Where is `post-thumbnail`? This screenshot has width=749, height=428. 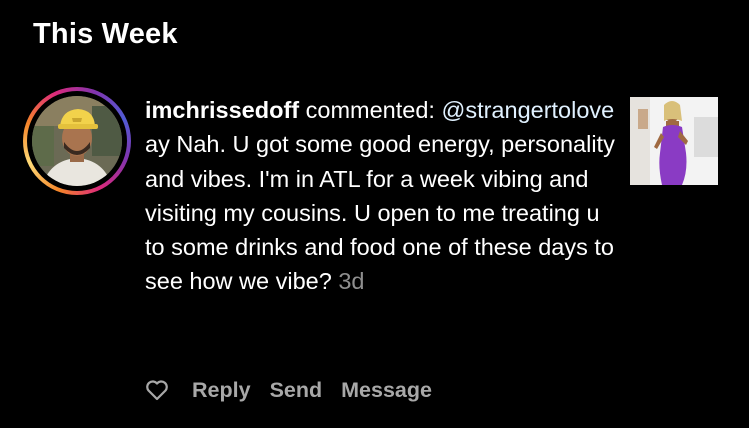
post-thumbnail is located at coordinates (674, 141).